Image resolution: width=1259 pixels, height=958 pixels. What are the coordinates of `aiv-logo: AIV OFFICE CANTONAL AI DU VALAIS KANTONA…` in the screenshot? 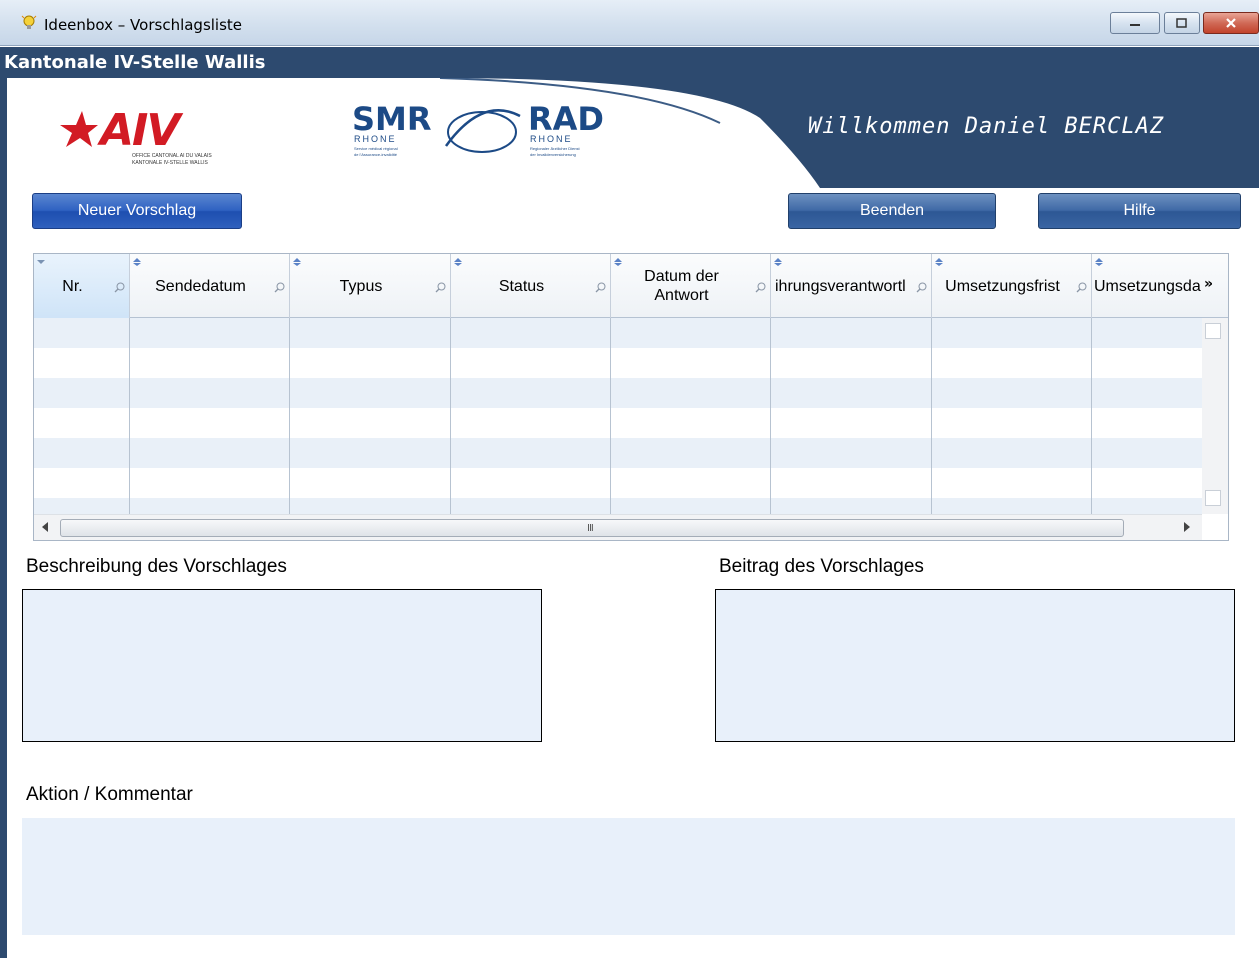 It's located at (160, 140).